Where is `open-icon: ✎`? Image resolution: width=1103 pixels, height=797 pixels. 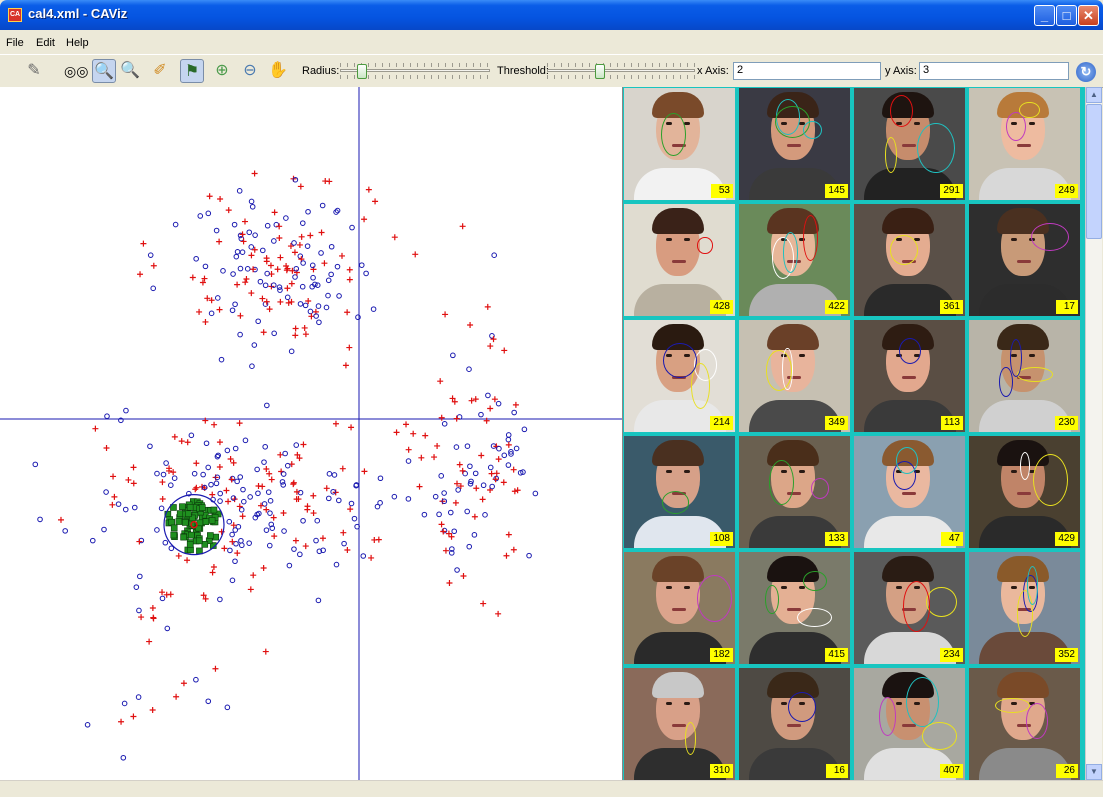 open-icon: ✎ is located at coordinates (34, 71).